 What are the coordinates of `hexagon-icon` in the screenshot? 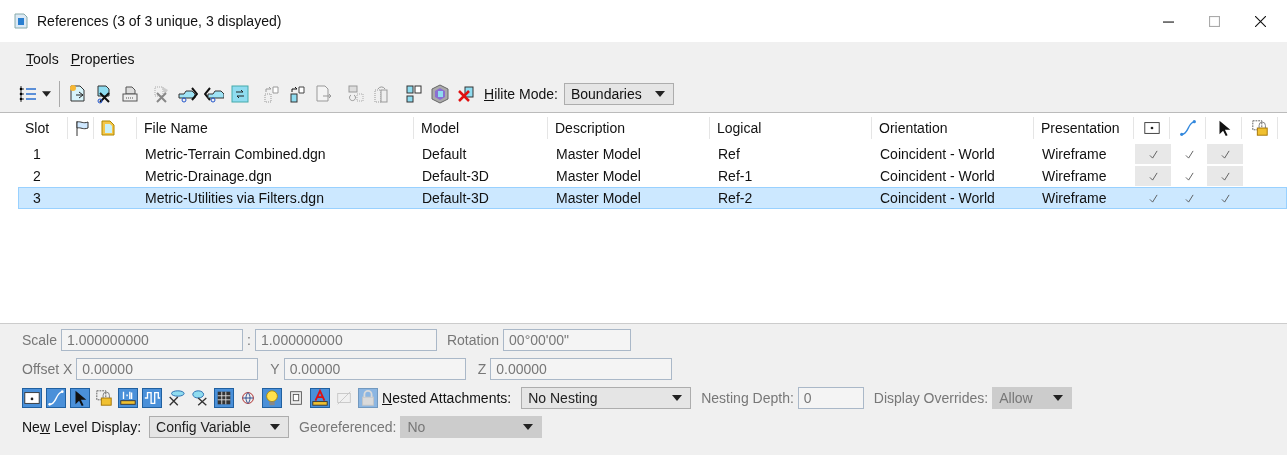 It's located at (440, 94).